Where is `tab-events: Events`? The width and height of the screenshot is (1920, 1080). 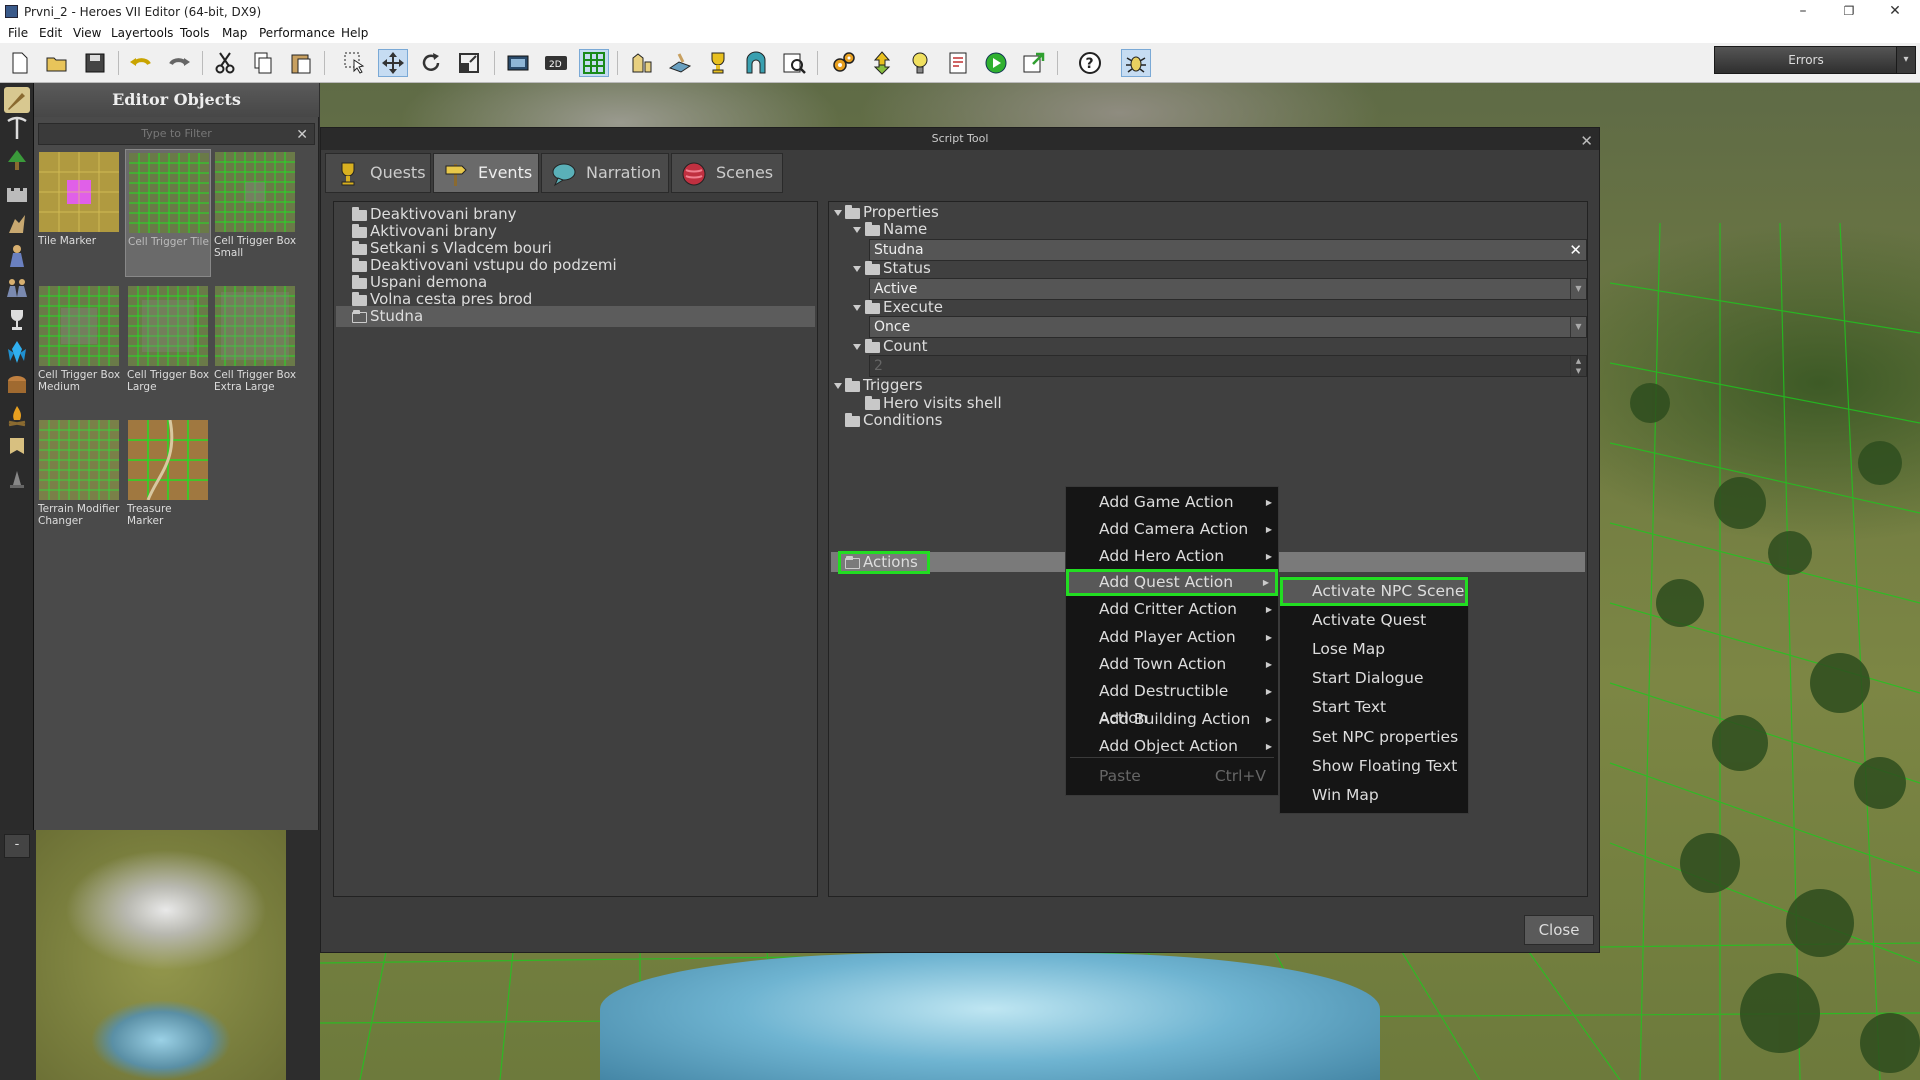 tab-events: Events is located at coordinates (486, 173).